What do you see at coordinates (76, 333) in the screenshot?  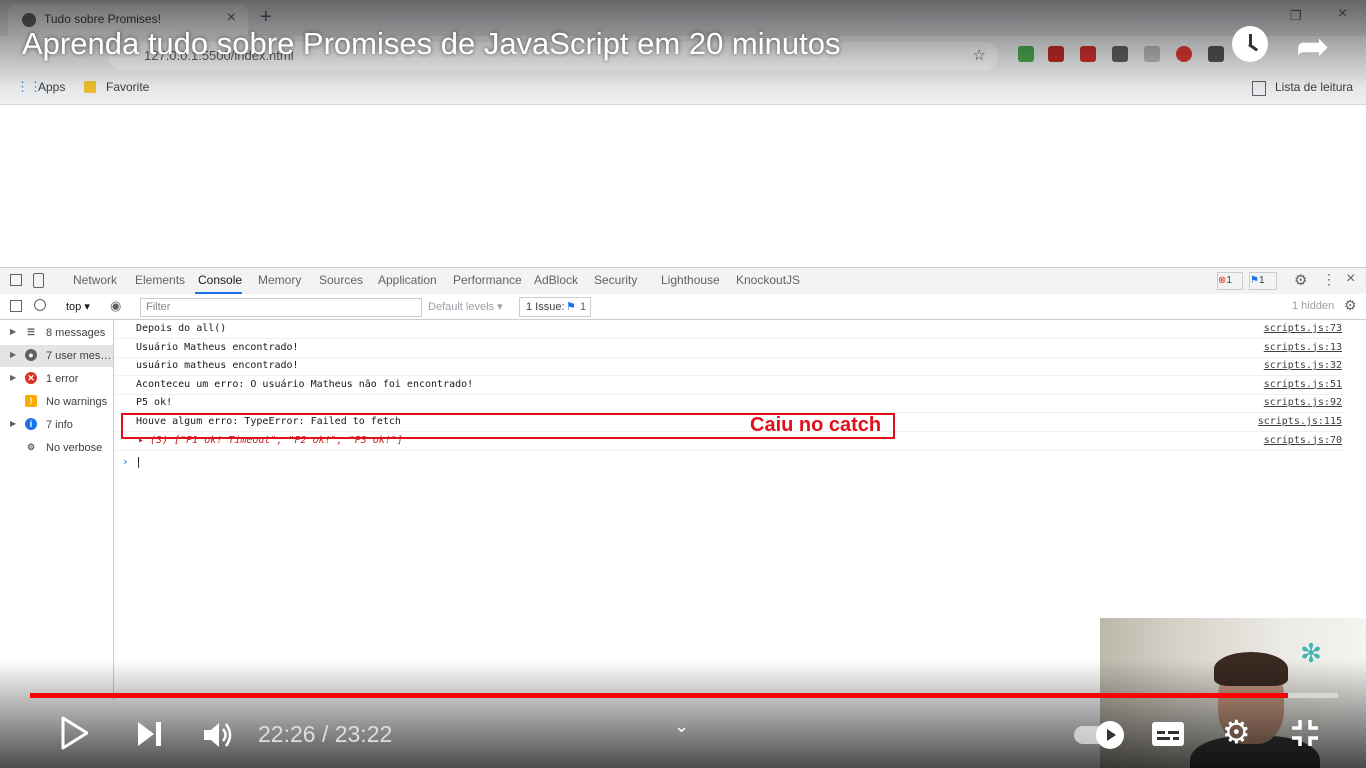 I see `sidebar-item-label: 8 messages` at bounding box center [76, 333].